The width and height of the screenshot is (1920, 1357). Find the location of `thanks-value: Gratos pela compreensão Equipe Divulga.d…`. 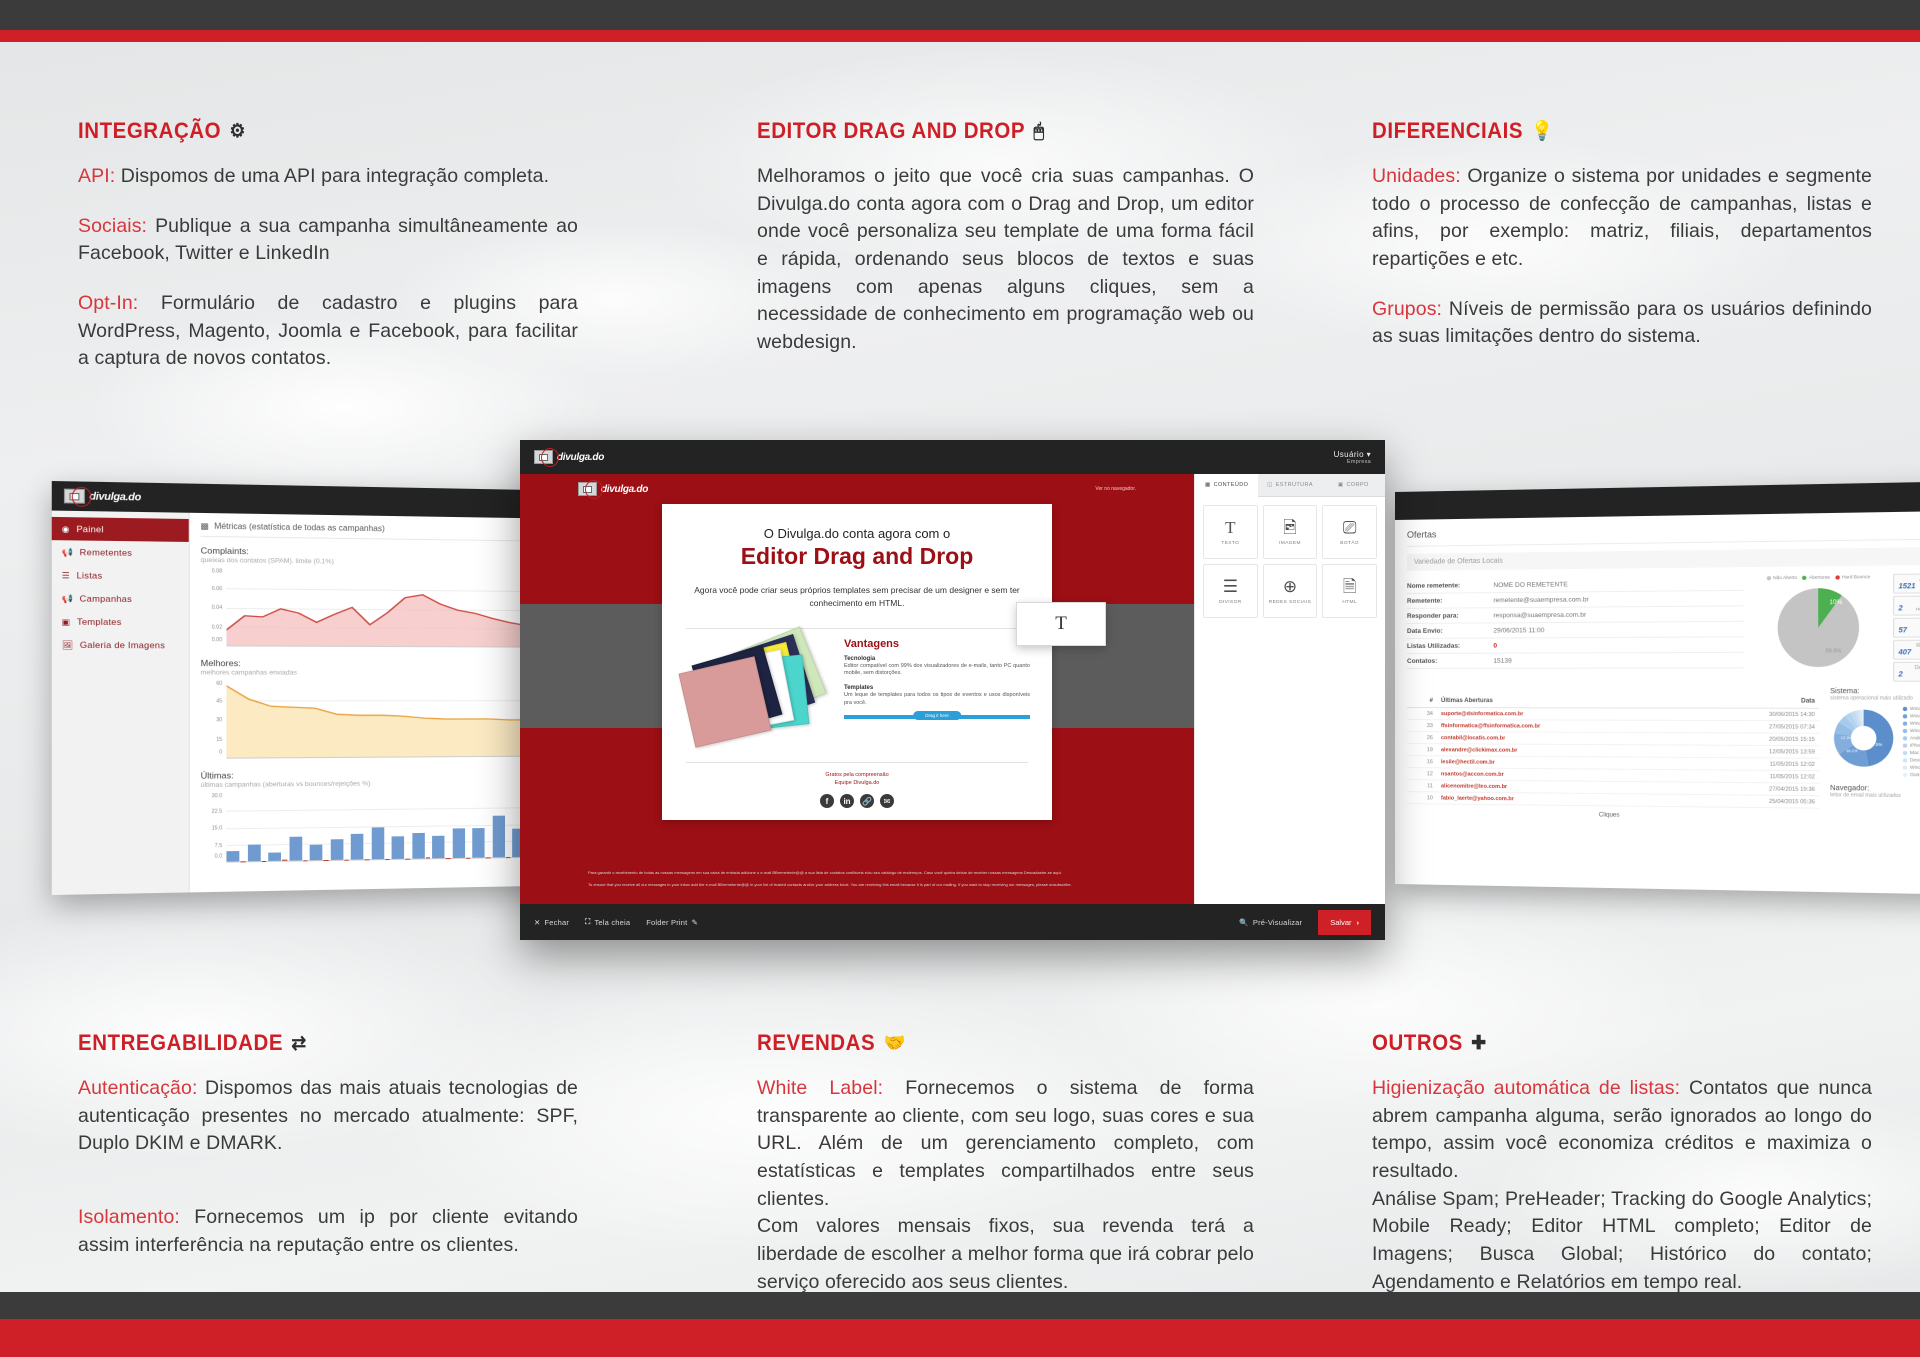

thanks-value: Gratos pela compreensão Equipe Divulga.d… is located at coordinates (857, 778).